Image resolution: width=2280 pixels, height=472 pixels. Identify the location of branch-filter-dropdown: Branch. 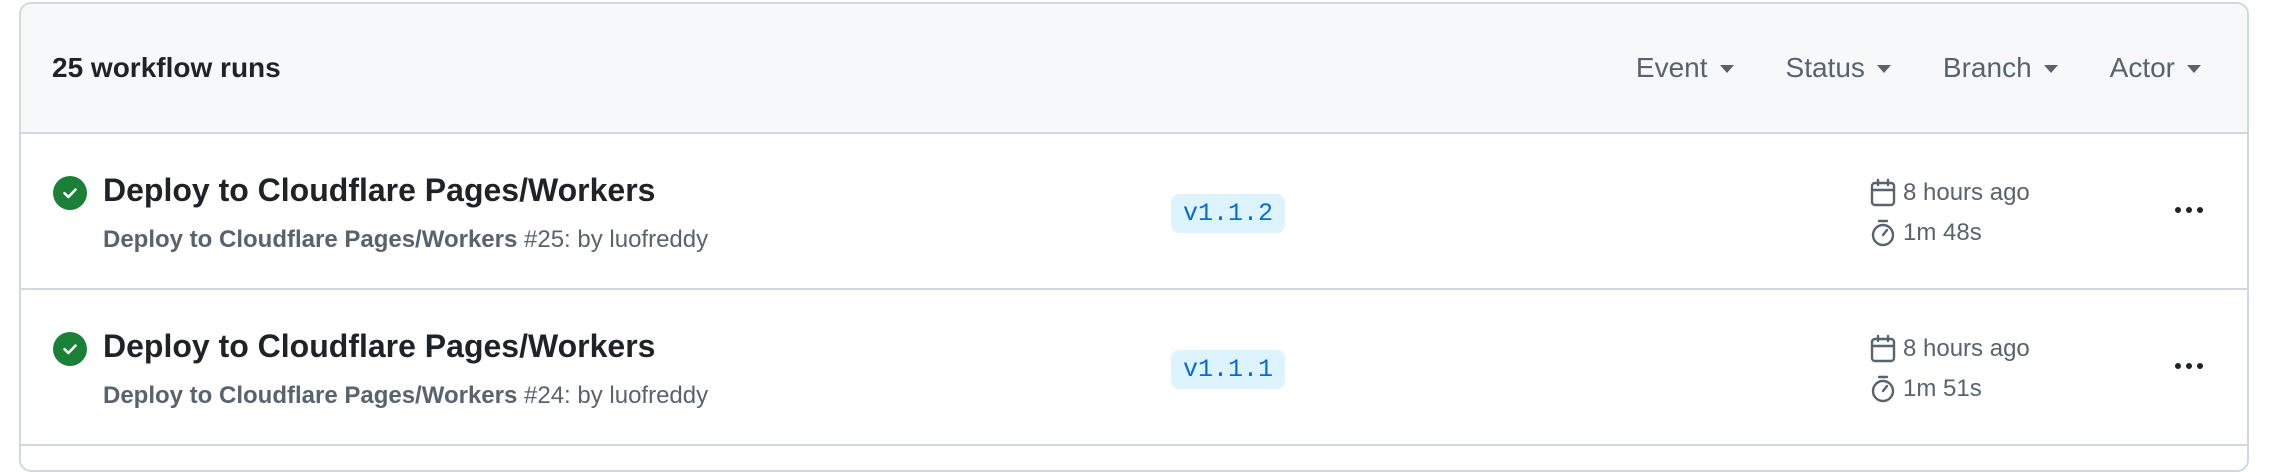
(2000, 68).